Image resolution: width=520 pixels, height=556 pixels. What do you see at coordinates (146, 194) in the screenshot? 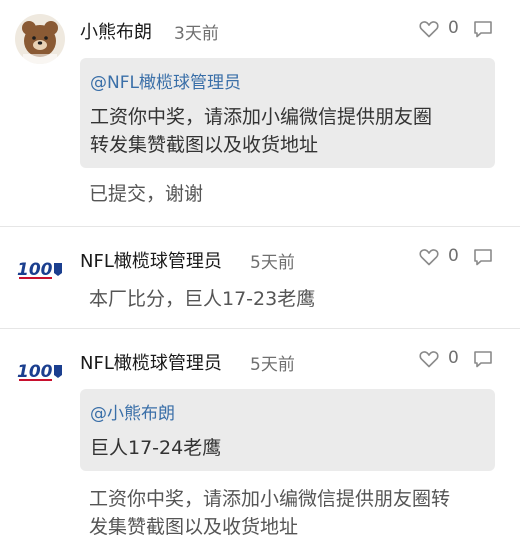
I see `comment-text: 已提交，谢谢` at bounding box center [146, 194].